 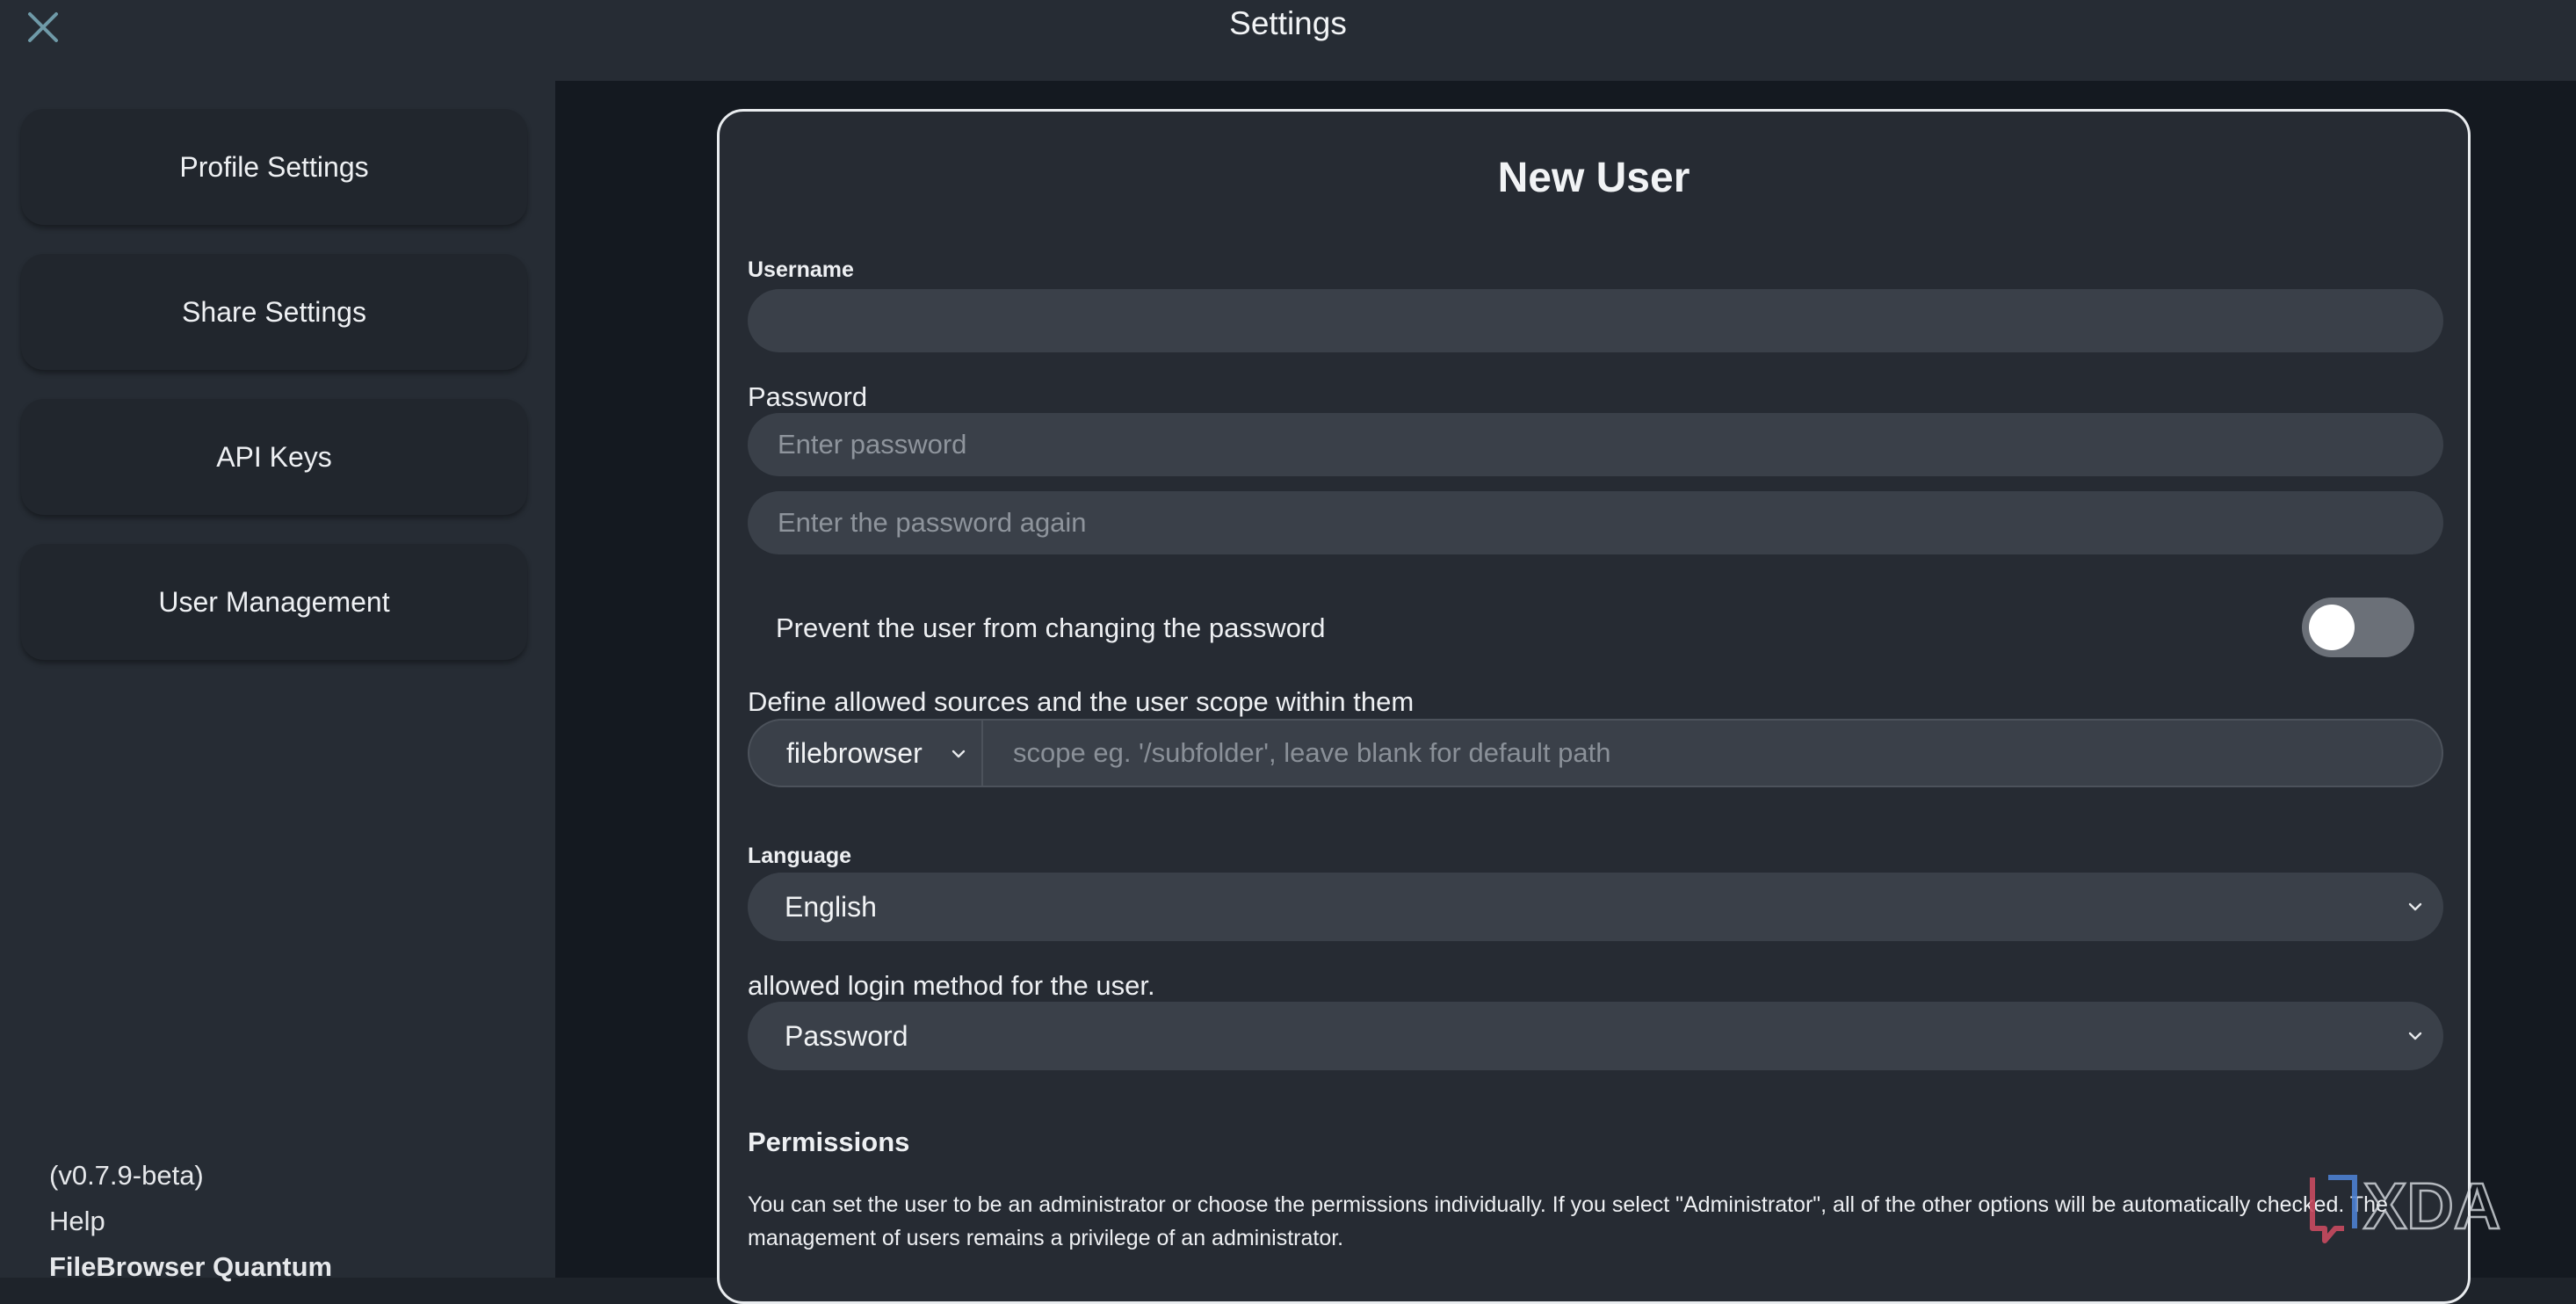 I want to click on source-scope-group: filebrowser, so click(x=1595, y=753).